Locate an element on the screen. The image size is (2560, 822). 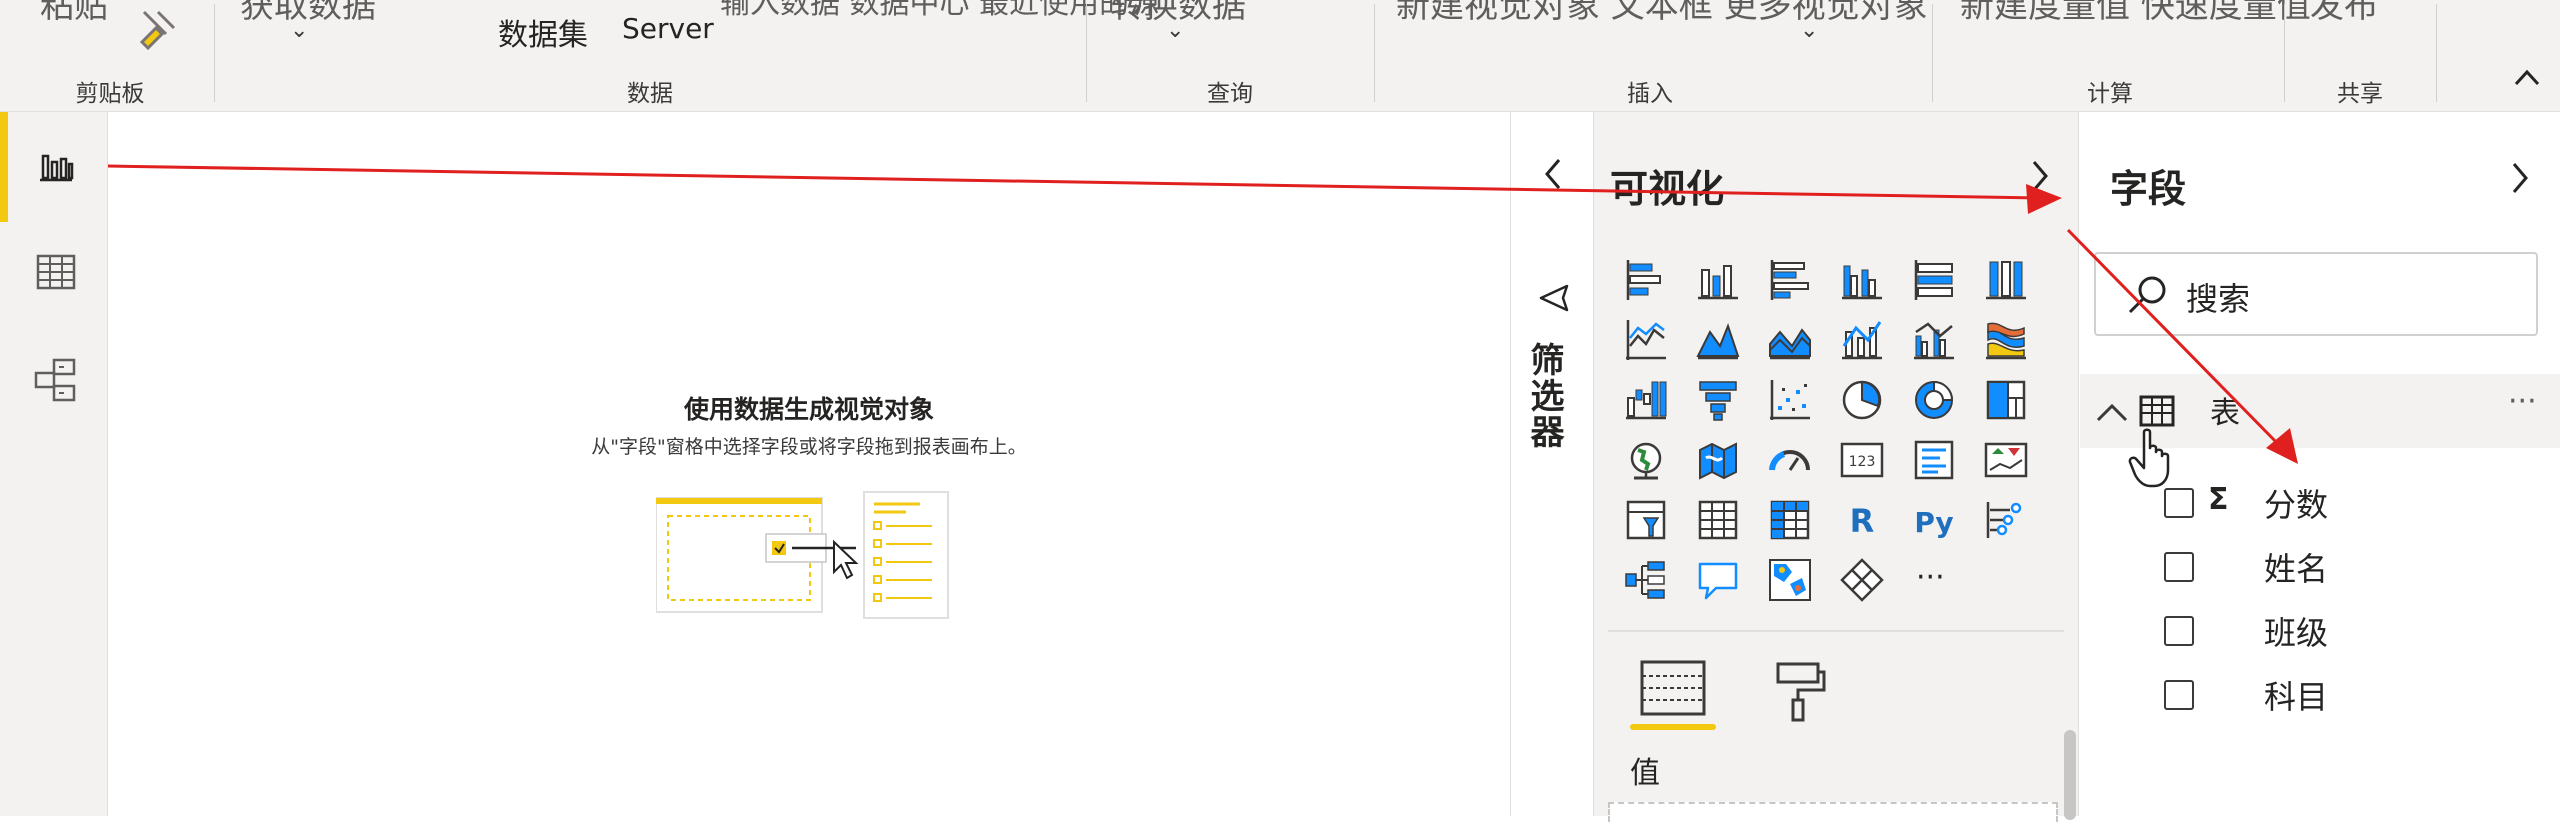
sql-server-label: Server is located at coordinates (668, 28).